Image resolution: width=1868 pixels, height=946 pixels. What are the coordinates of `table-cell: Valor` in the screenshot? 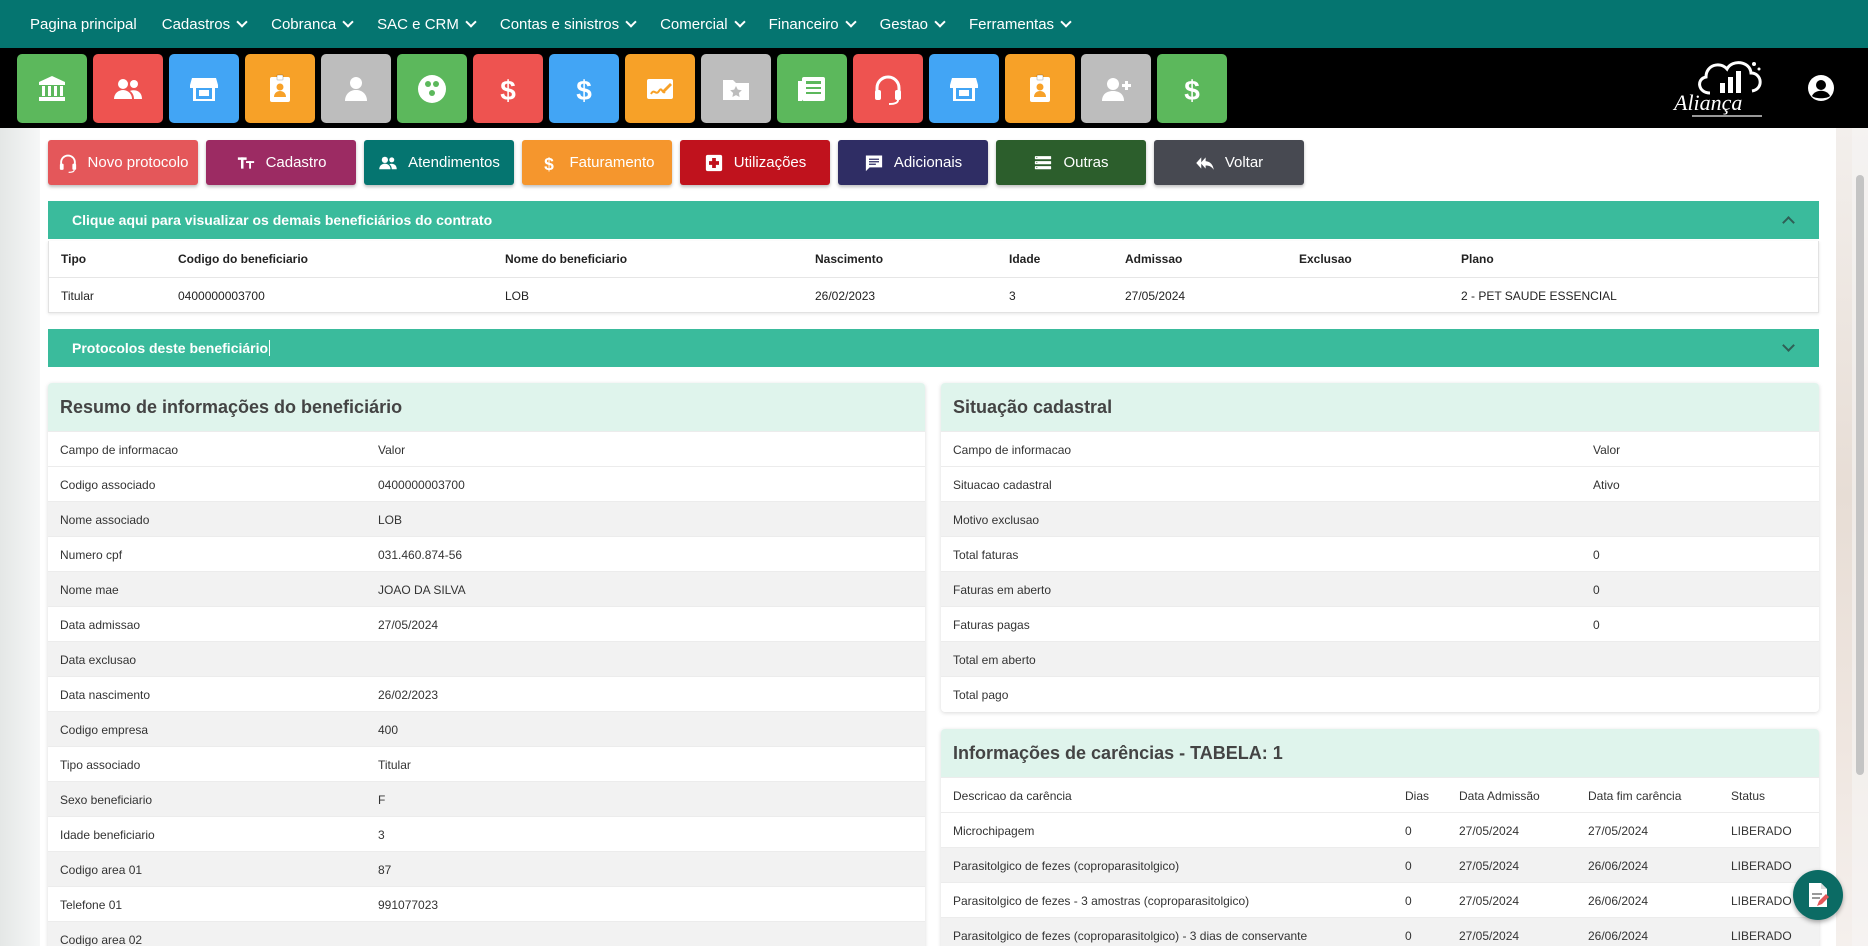 It's located at (1607, 450).